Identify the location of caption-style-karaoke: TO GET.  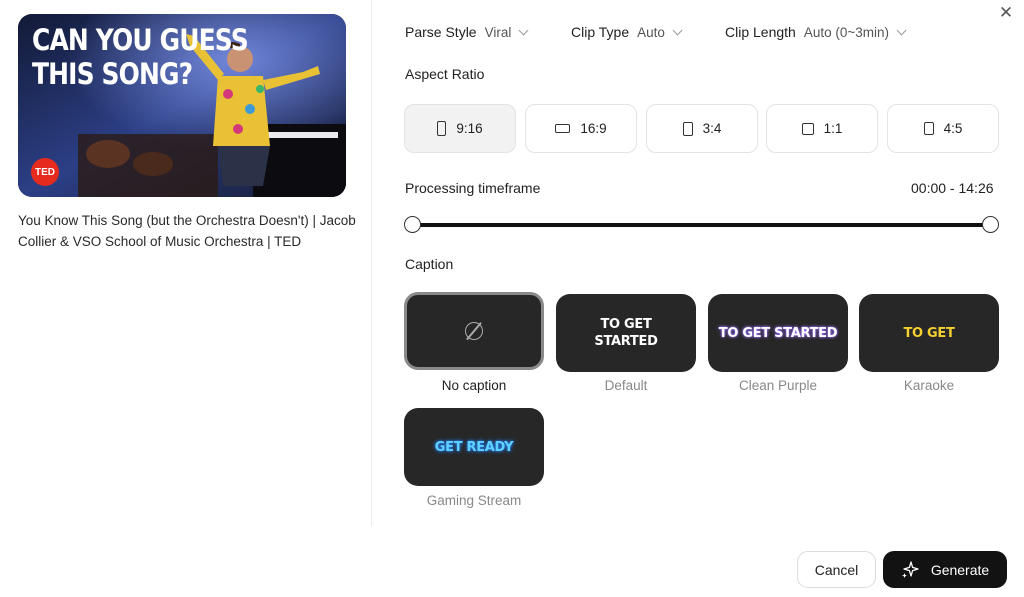
(929, 333).